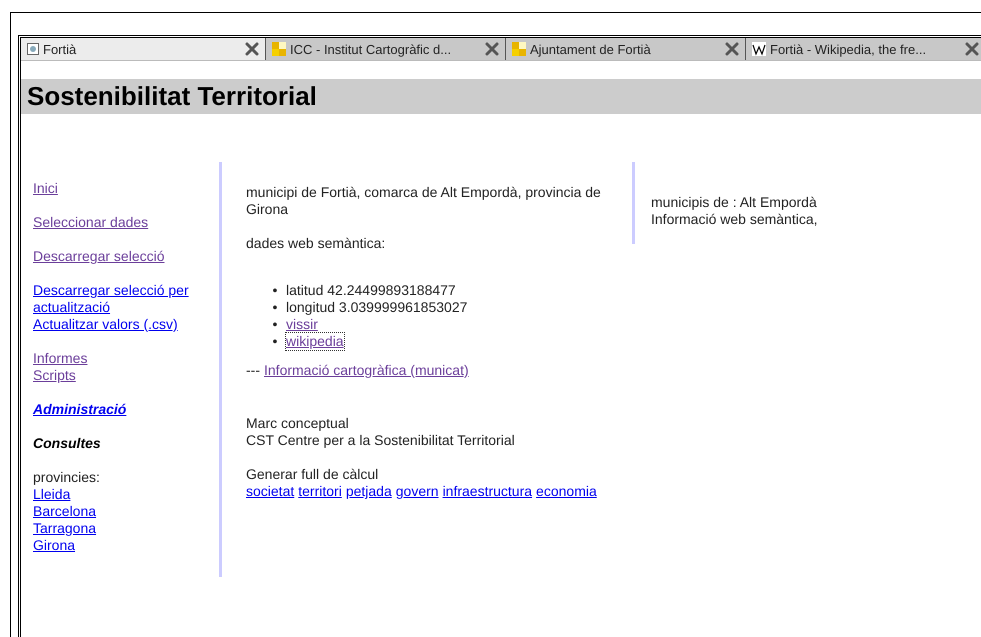 The height and width of the screenshot is (637, 981). I want to click on sidebar-link: Girona, so click(54, 545).